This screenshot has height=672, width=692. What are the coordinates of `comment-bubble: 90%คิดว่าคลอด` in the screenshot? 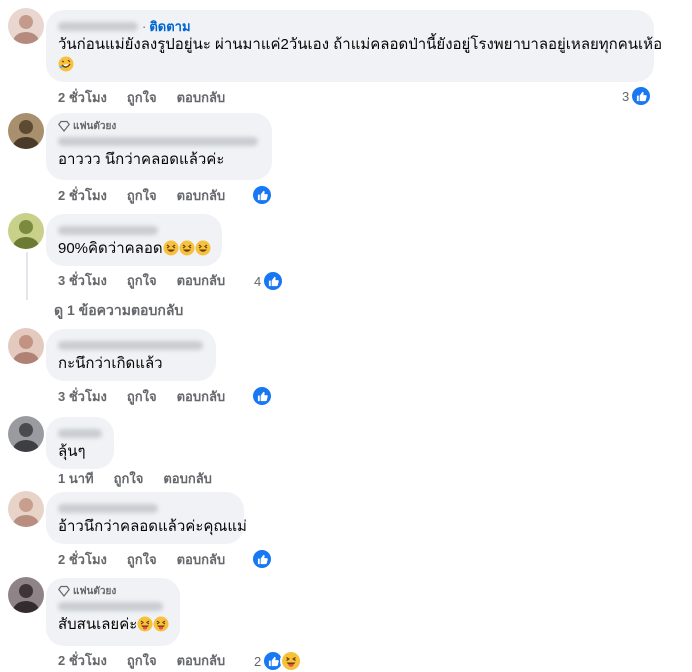 It's located at (134, 240).